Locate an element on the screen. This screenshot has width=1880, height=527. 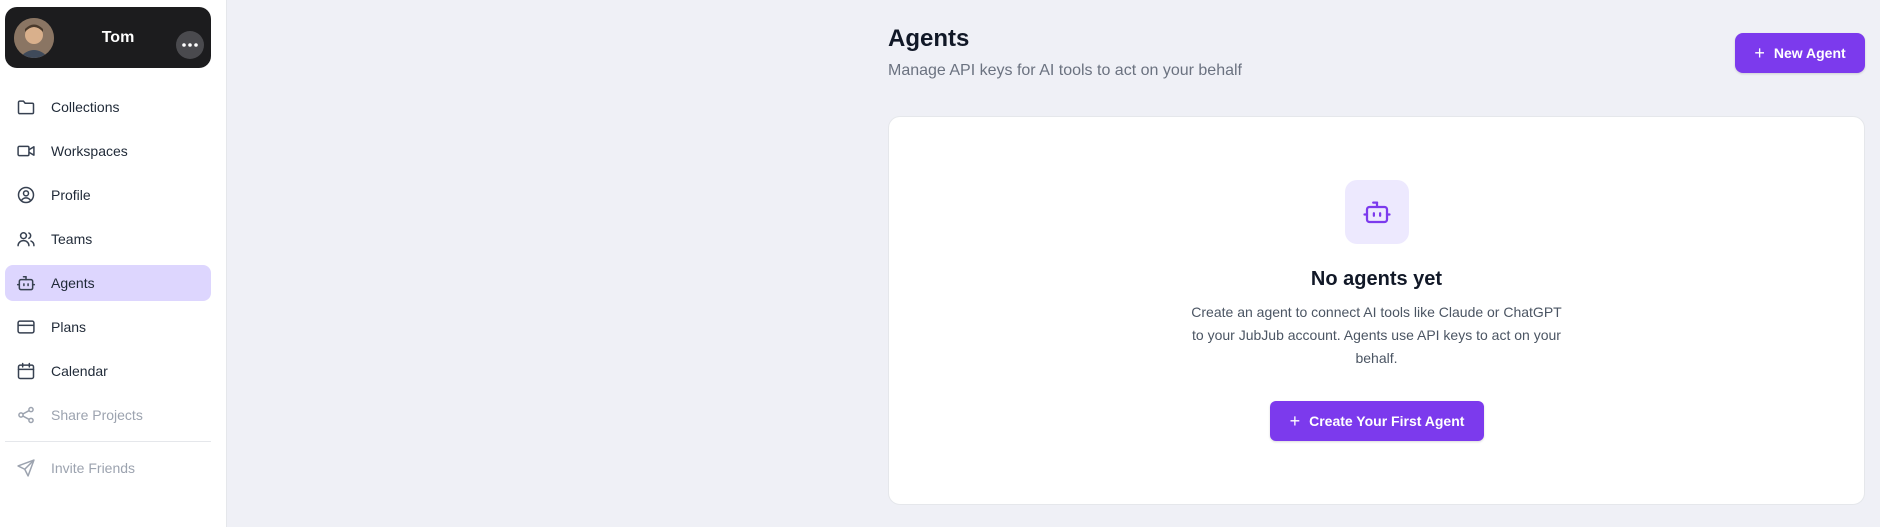
sidebar-item-workspaces: Workspaces is located at coordinates (108, 151).